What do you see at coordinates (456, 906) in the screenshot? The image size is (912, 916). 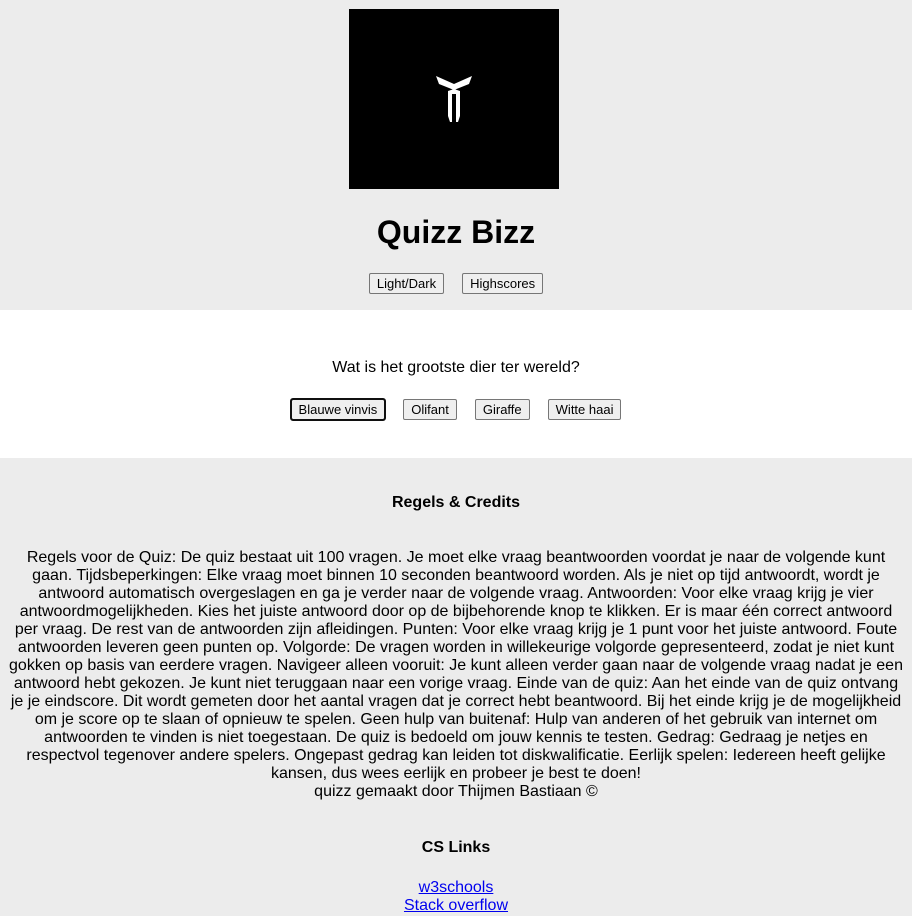 I see `link-stack-overflow: Stack overflow` at bounding box center [456, 906].